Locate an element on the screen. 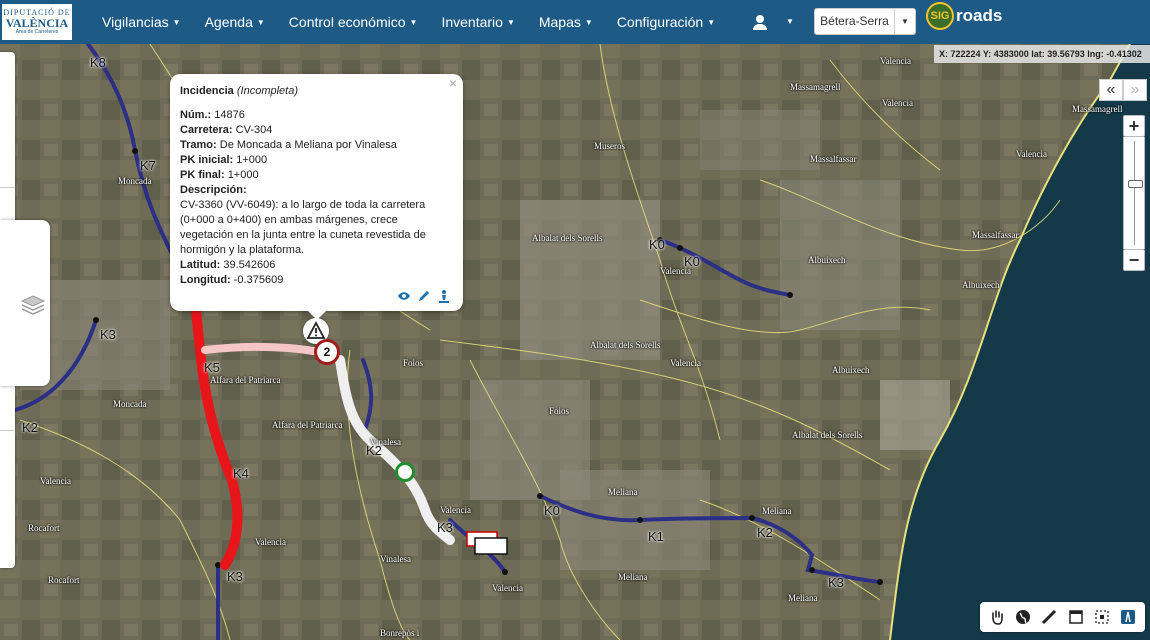 The image size is (1150, 640). road-info-icon is located at coordinates (1128, 617).